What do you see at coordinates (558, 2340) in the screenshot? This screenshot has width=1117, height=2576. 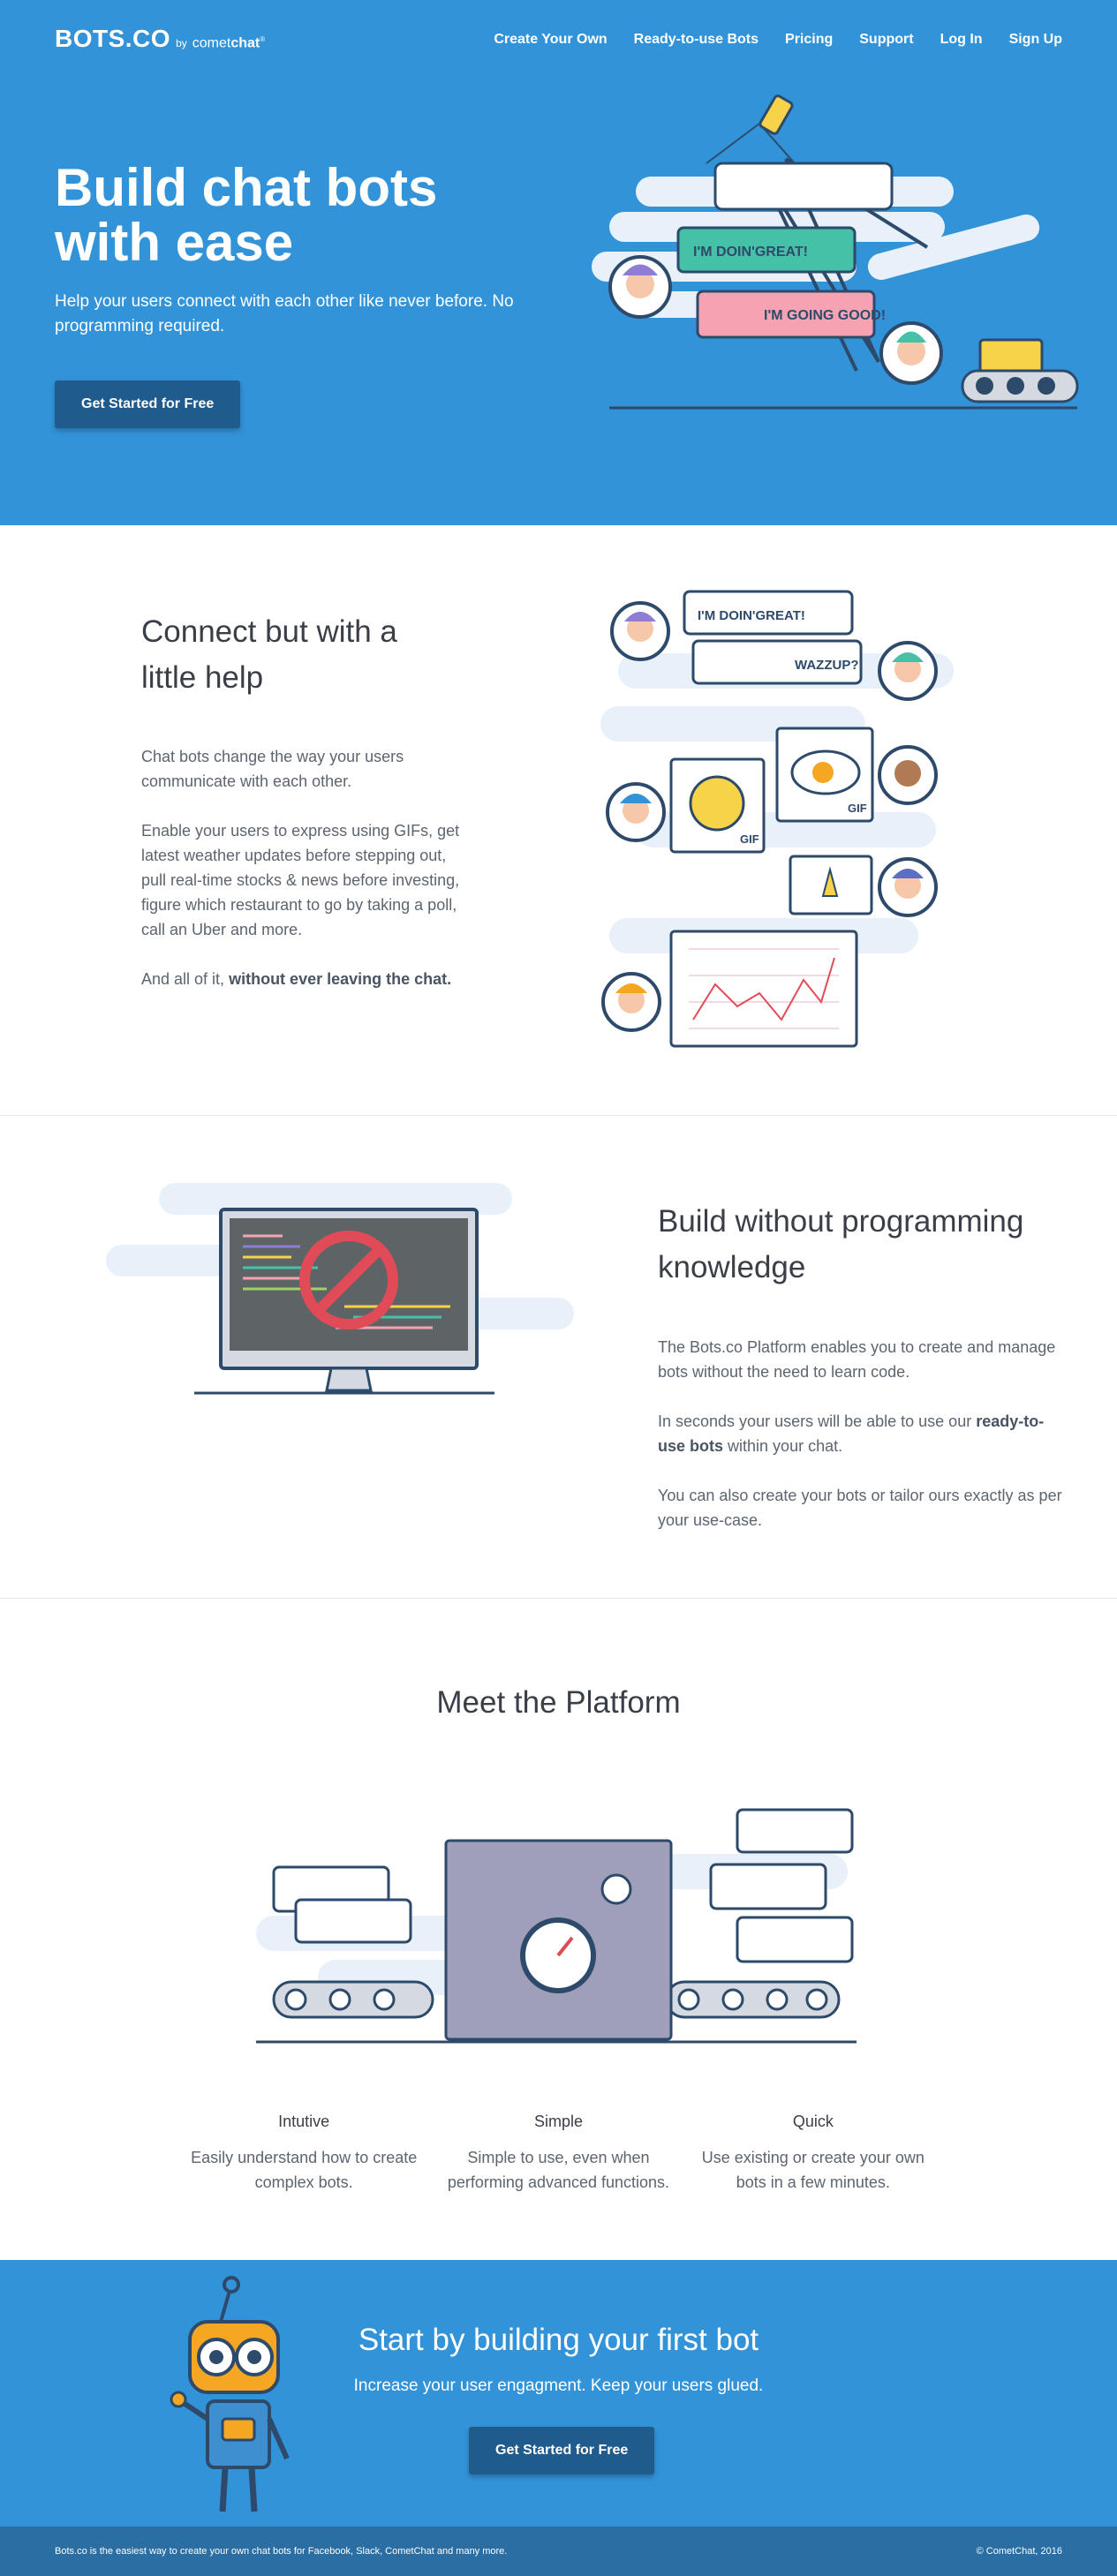 I see `cta-title: Start by building your first bot` at bounding box center [558, 2340].